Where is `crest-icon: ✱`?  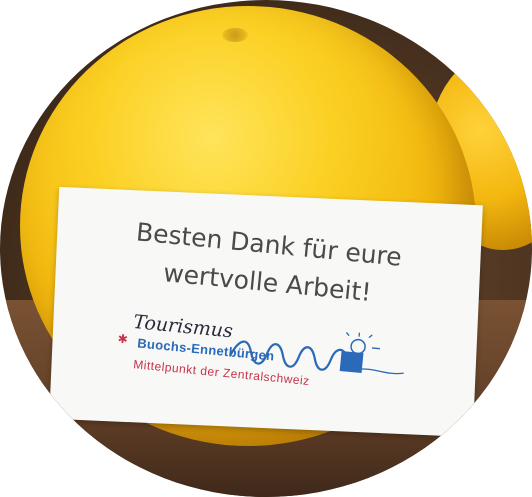 crest-icon: ✱ is located at coordinates (123, 339).